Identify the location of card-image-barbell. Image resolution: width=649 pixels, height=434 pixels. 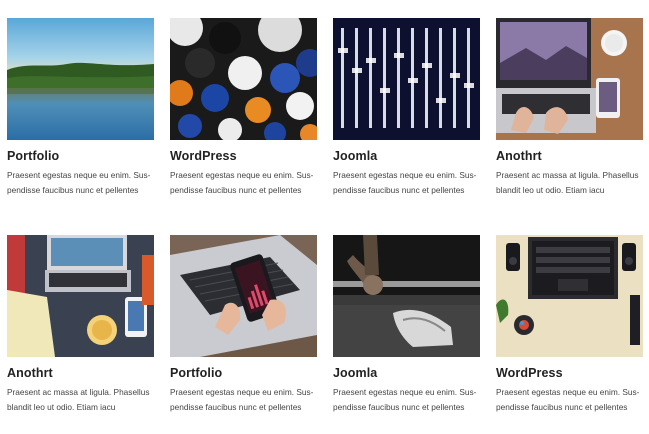
(406, 296).